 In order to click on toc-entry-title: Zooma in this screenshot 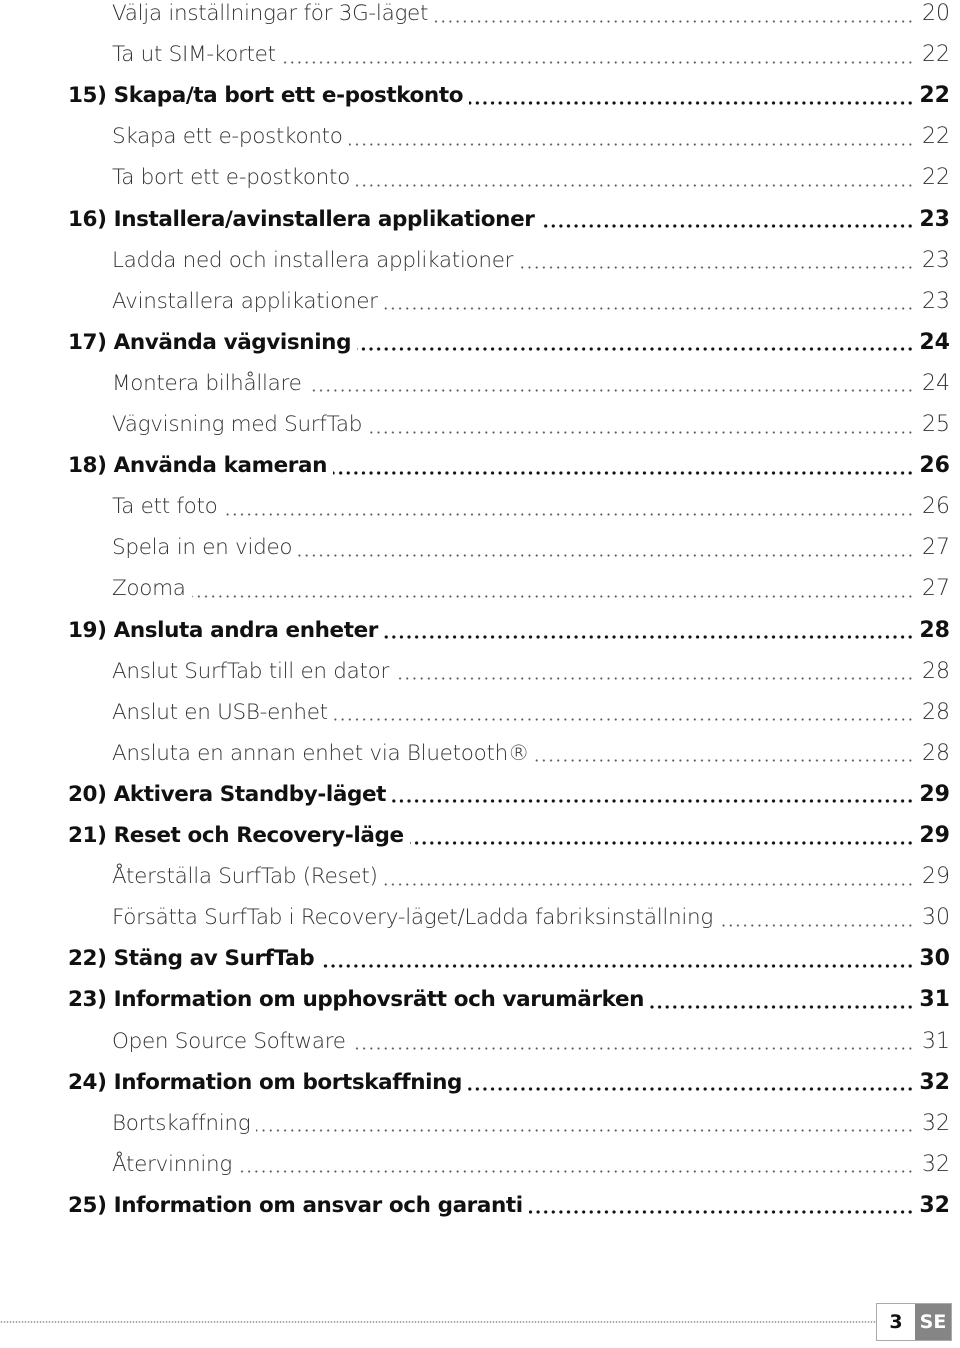, I will do `click(152, 589)`.